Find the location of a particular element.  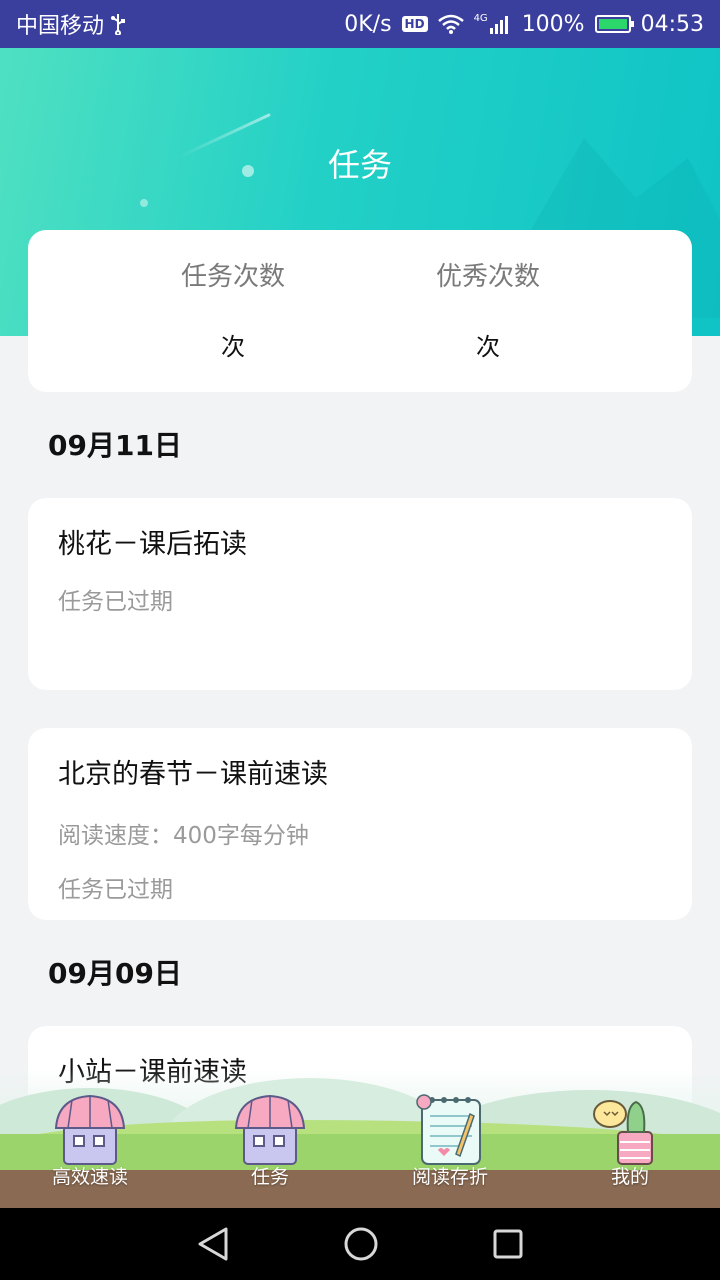

tab-mine: 我的 is located at coordinates (630, 1140).